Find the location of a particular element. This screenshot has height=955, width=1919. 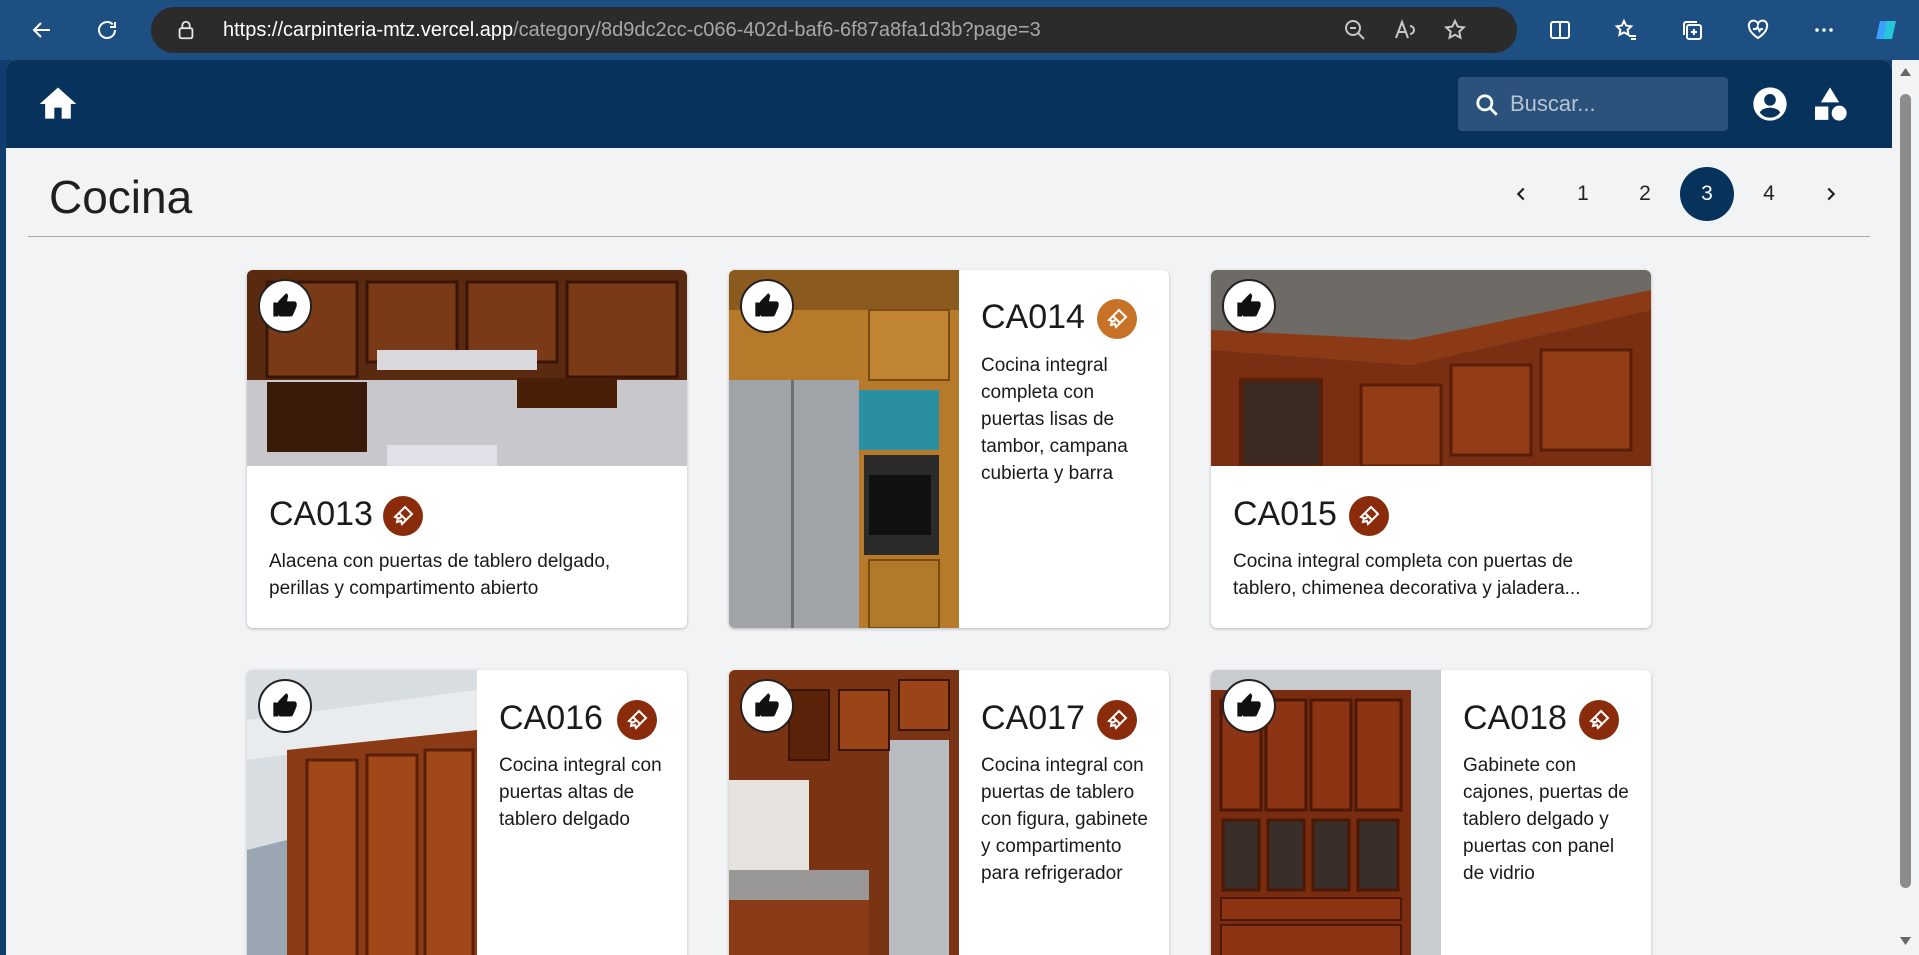

page-title: Cocina is located at coordinates (121, 197).